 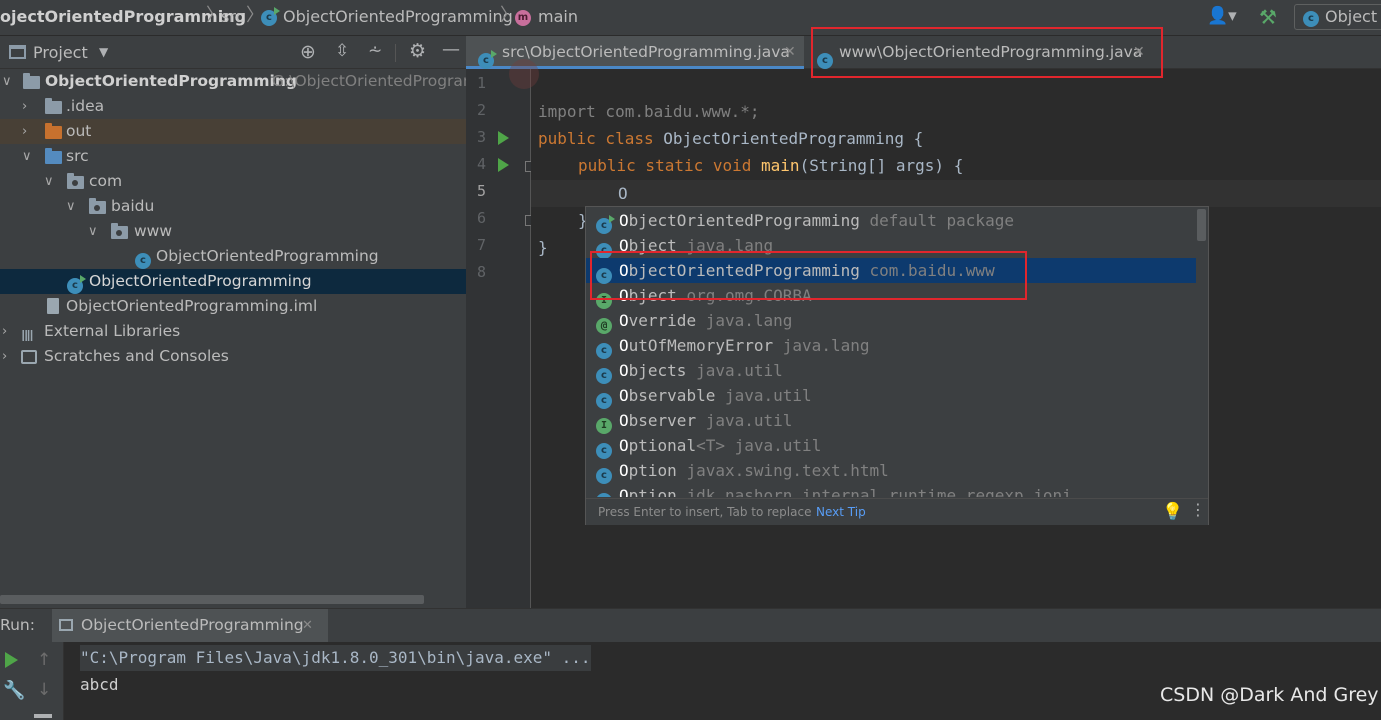 I want to click on more-options-icon: ⋮, so click(x=1198, y=509).